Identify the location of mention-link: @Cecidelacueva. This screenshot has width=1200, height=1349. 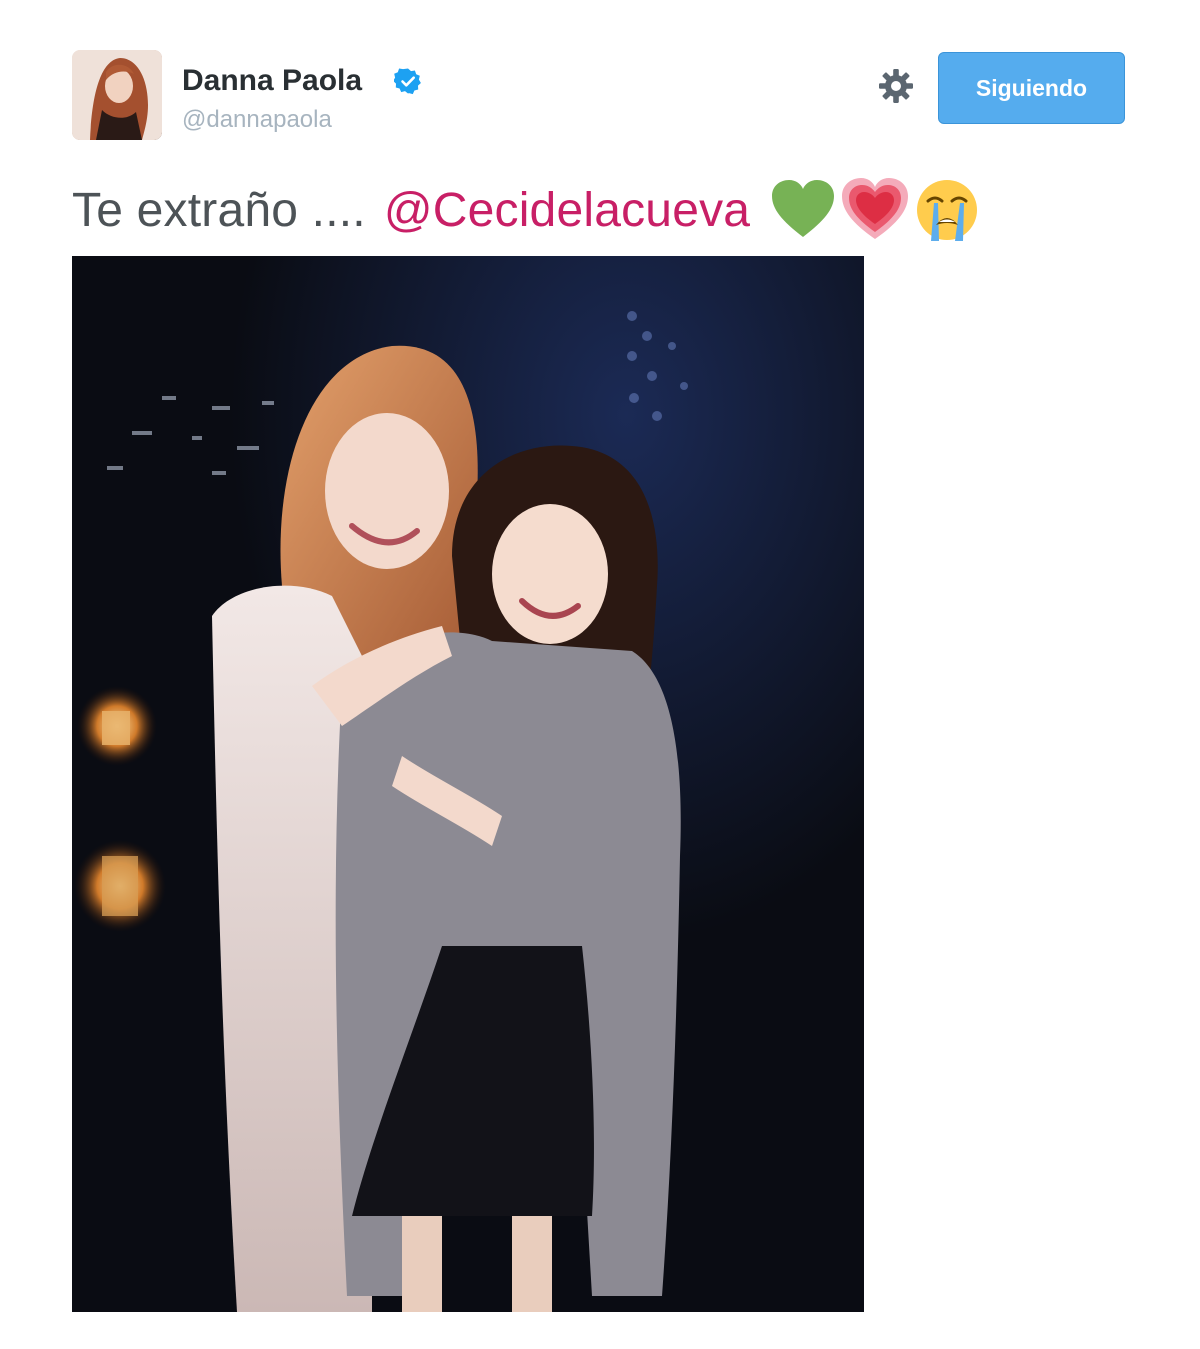
(567, 210).